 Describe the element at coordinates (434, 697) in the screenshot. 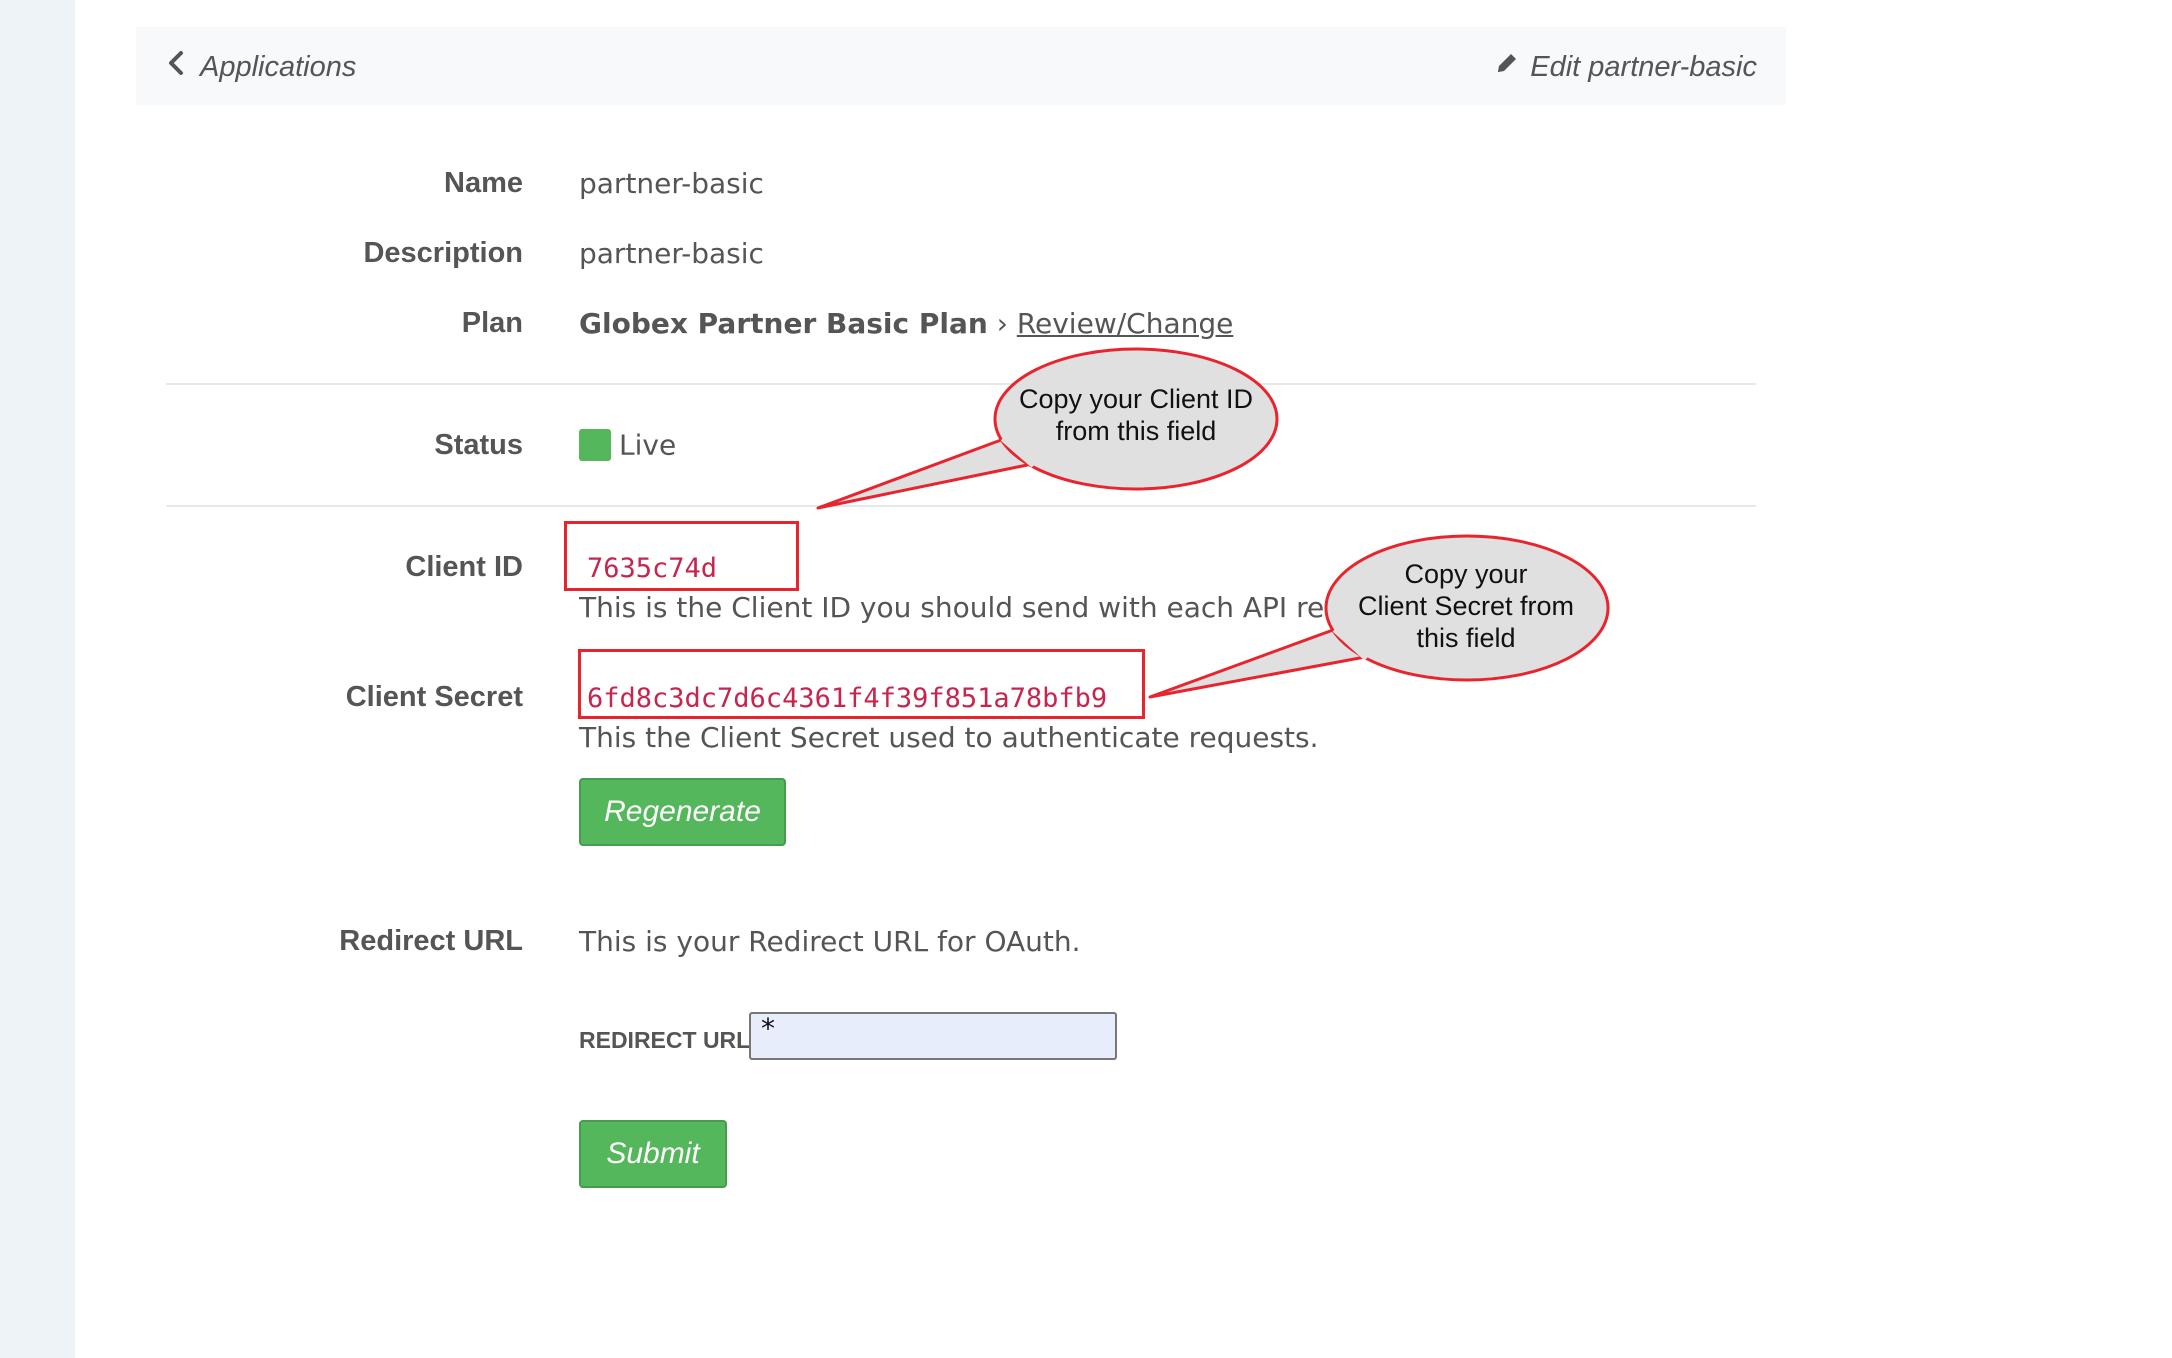

I see `client-secret-label: Client Secret` at that location.